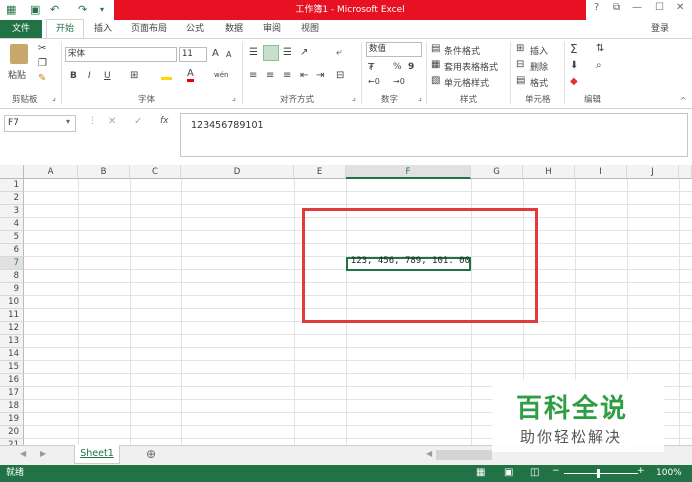 Image resolution: width=692 pixels, height=482 pixels. I want to click on save-icon: ▣, so click(35, 10).